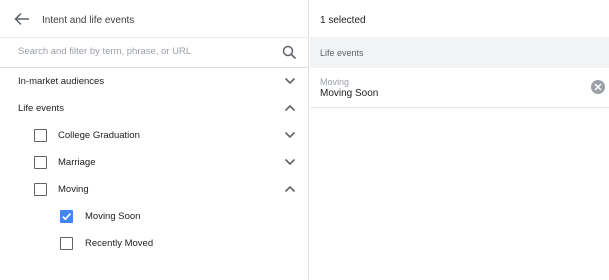 Image resolution: width=609 pixels, height=280 pixels. I want to click on check-icon, so click(67, 217).